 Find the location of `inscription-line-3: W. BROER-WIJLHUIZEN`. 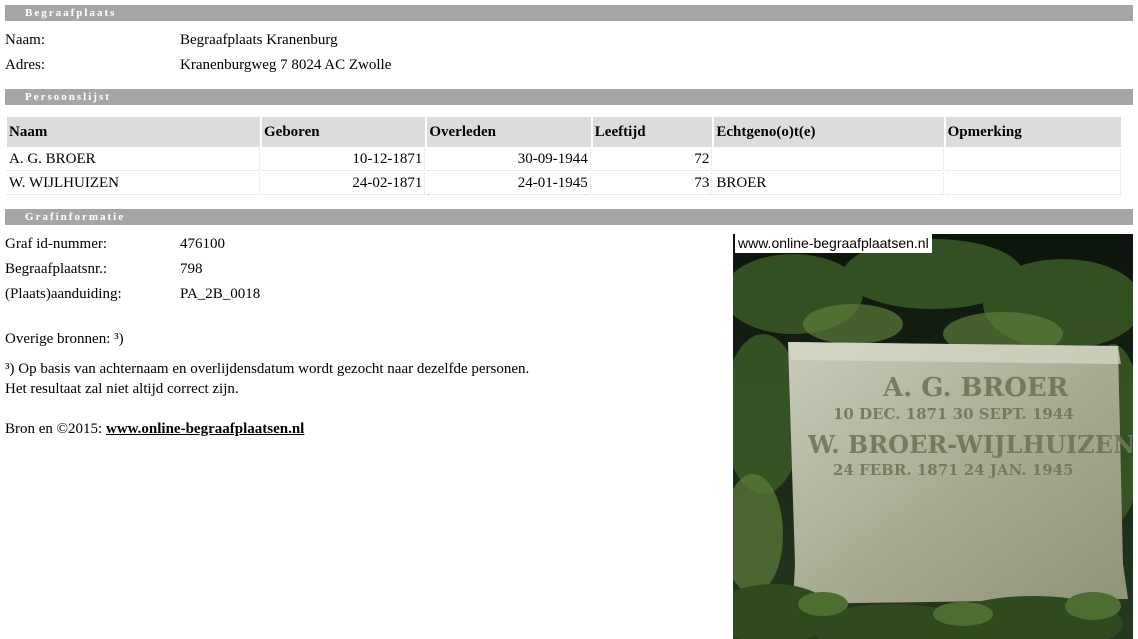

inscription-line-3: W. BROER-WIJLHUIZEN is located at coordinates (970, 444).